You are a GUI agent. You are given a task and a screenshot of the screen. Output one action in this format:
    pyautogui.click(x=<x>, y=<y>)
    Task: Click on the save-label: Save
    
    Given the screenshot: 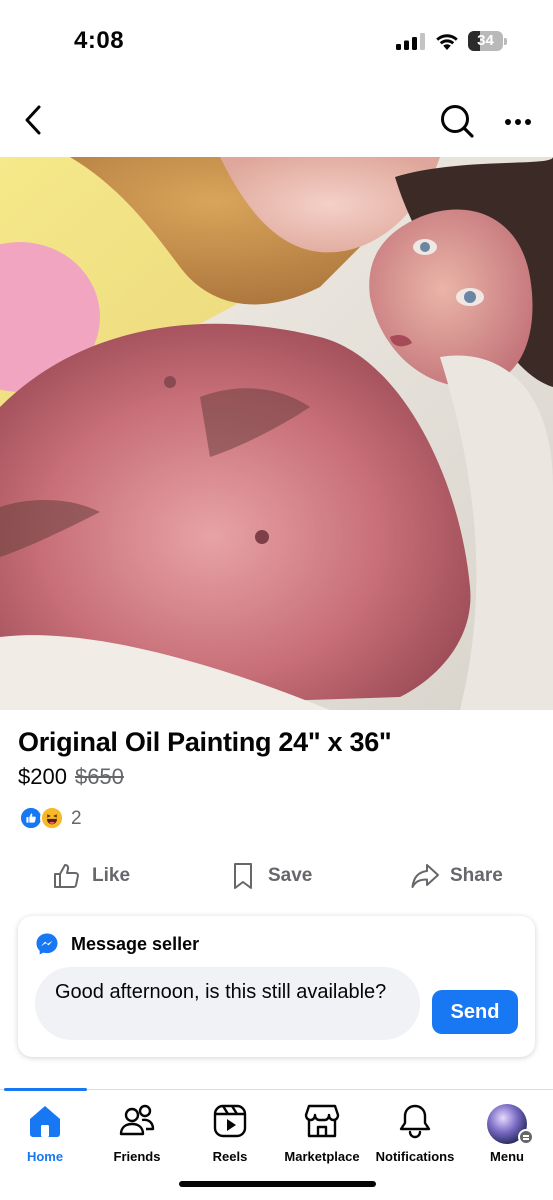 What is the action you would take?
    pyautogui.click(x=290, y=875)
    